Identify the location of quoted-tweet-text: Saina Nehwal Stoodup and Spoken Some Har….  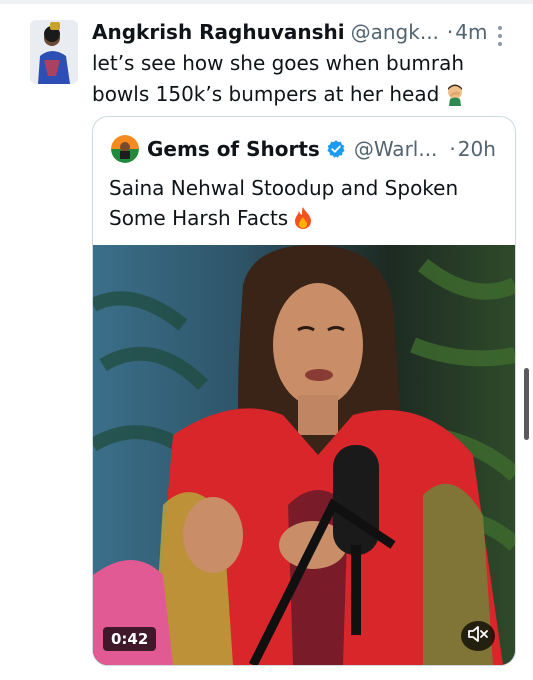
(304, 205).